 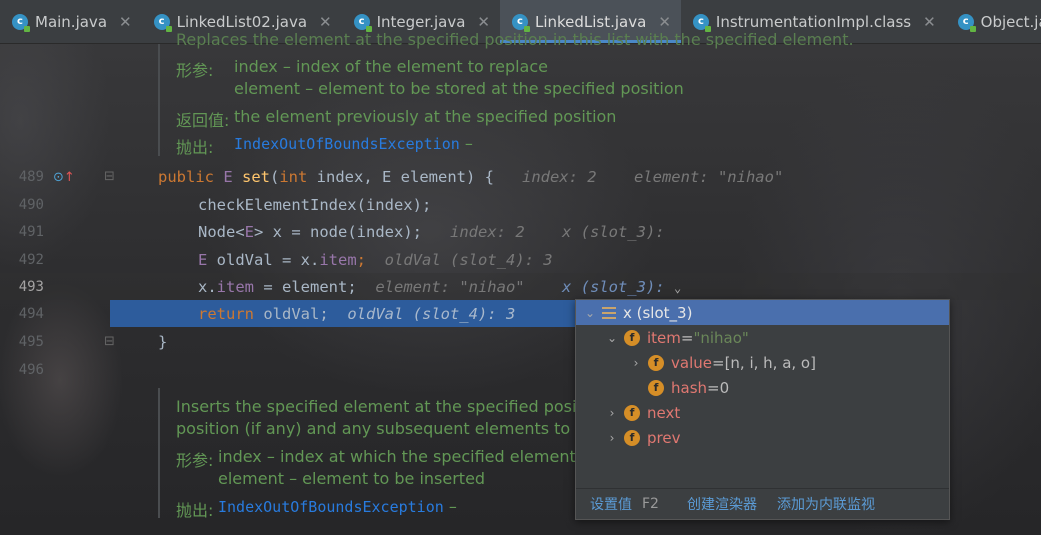 What do you see at coordinates (762, 312) in the screenshot?
I see `tree-node-x: ⌄ x (slot_3)` at bounding box center [762, 312].